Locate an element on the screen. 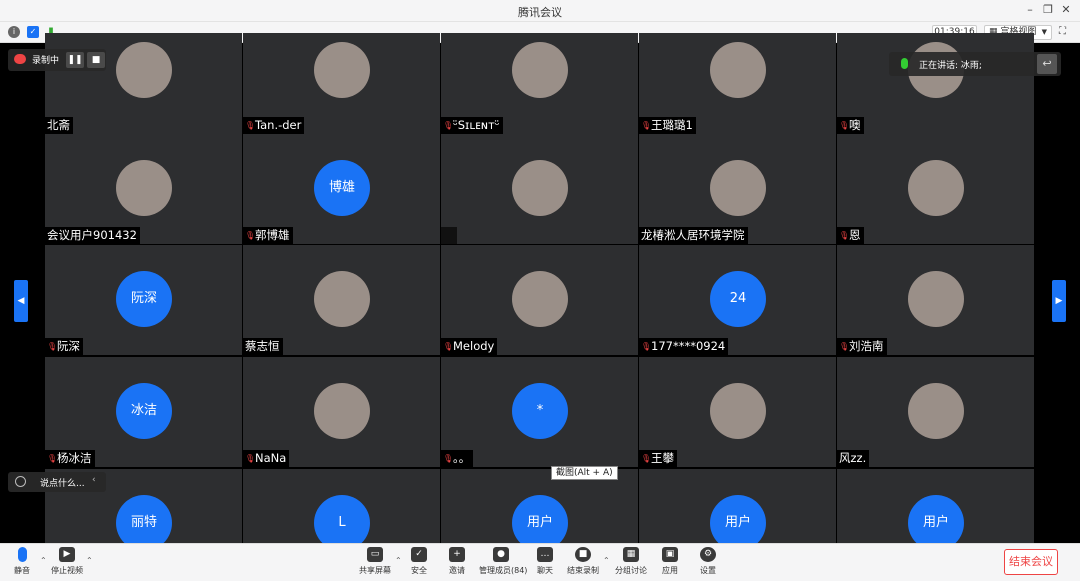 The image size is (1080, 581). invite-button: + 邀请 is located at coordinates (457, 561).